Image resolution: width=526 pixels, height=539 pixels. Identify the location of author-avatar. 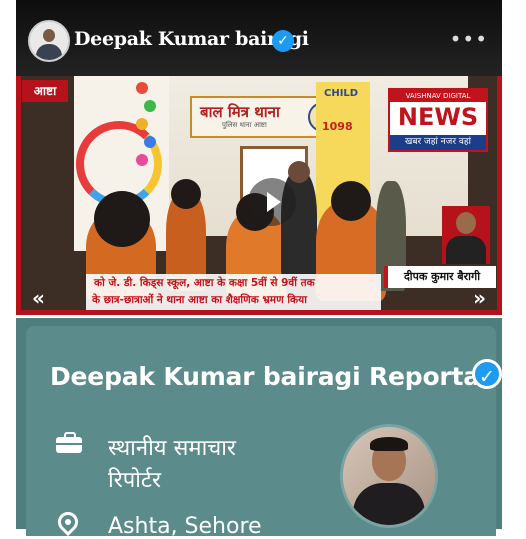
(49, 41).